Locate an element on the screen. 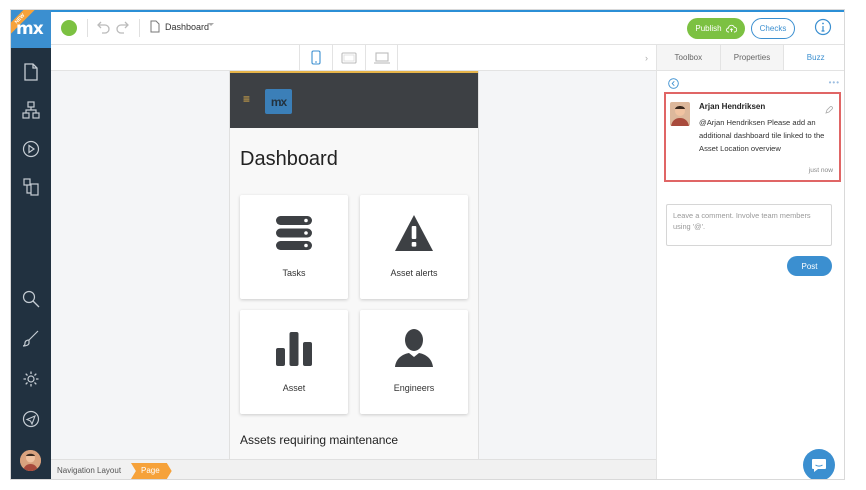  run-button is located at coordinates (69, 28).